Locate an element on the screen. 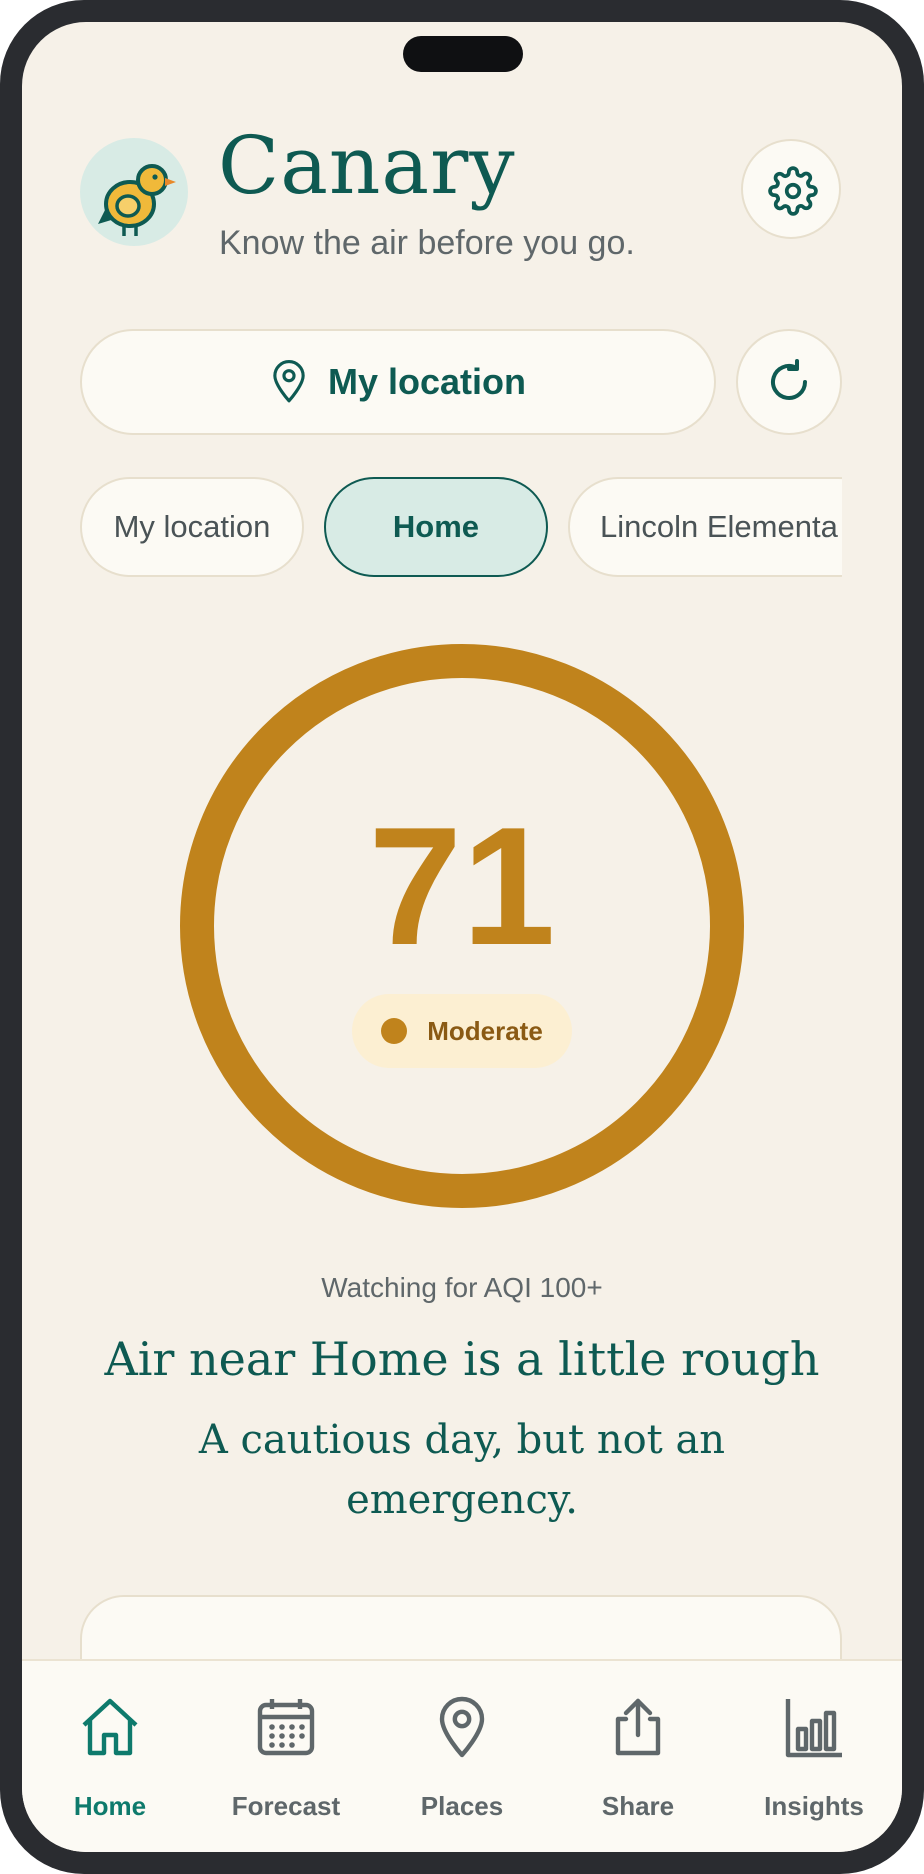 This screenshot has width=924, height=1874. nav-label: Insights is located at coordinates (814, 1806).